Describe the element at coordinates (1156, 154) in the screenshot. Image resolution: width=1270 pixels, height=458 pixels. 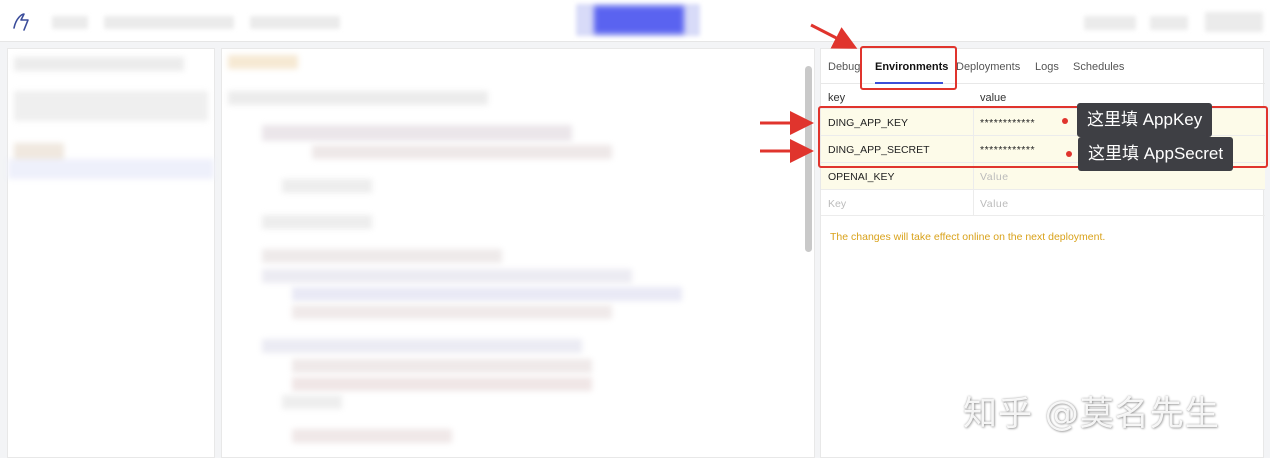
I see `appsecret-callout: 这里填 AppSecret` at that location.